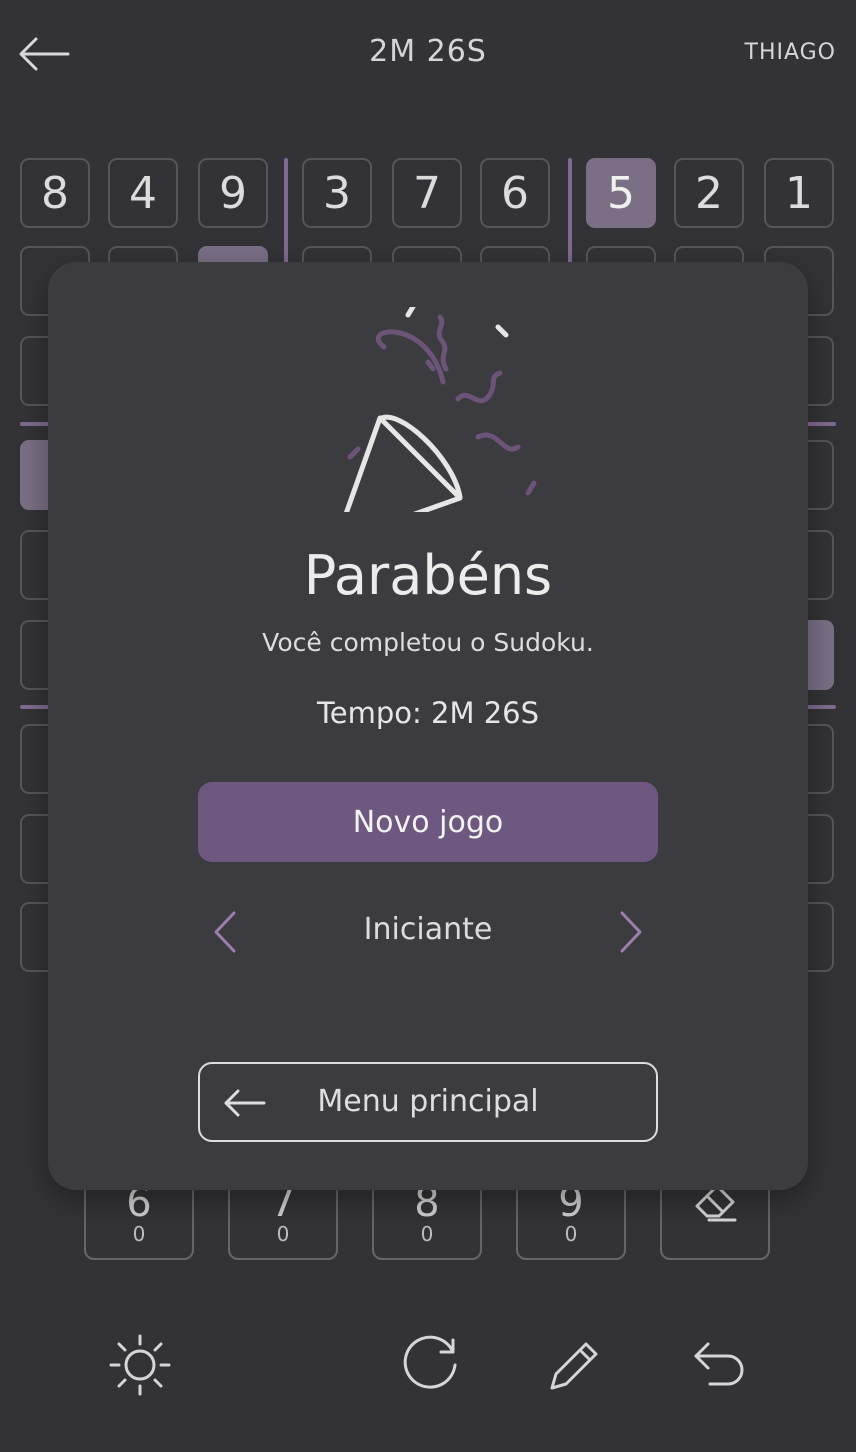  I want to click on undo-button, so click(719, 1365).